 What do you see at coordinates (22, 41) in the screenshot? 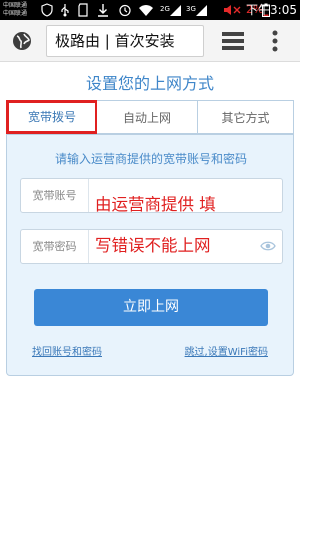
I see `globe-icon` at bounding box center [22, 41].